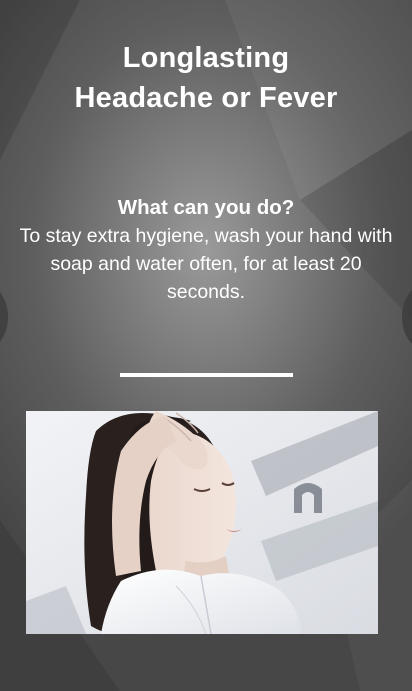  I want to click on slide-title: Longlasting Headache or Fever, so click(206, 78).